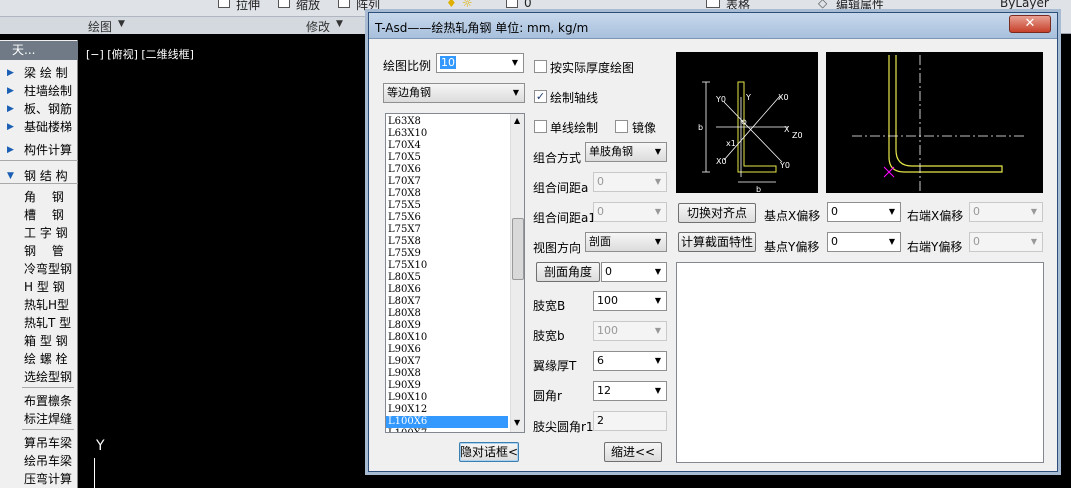 This screenshot has width=1071, height=488. I want to click on list-item: L70X6, so click(448, 170).